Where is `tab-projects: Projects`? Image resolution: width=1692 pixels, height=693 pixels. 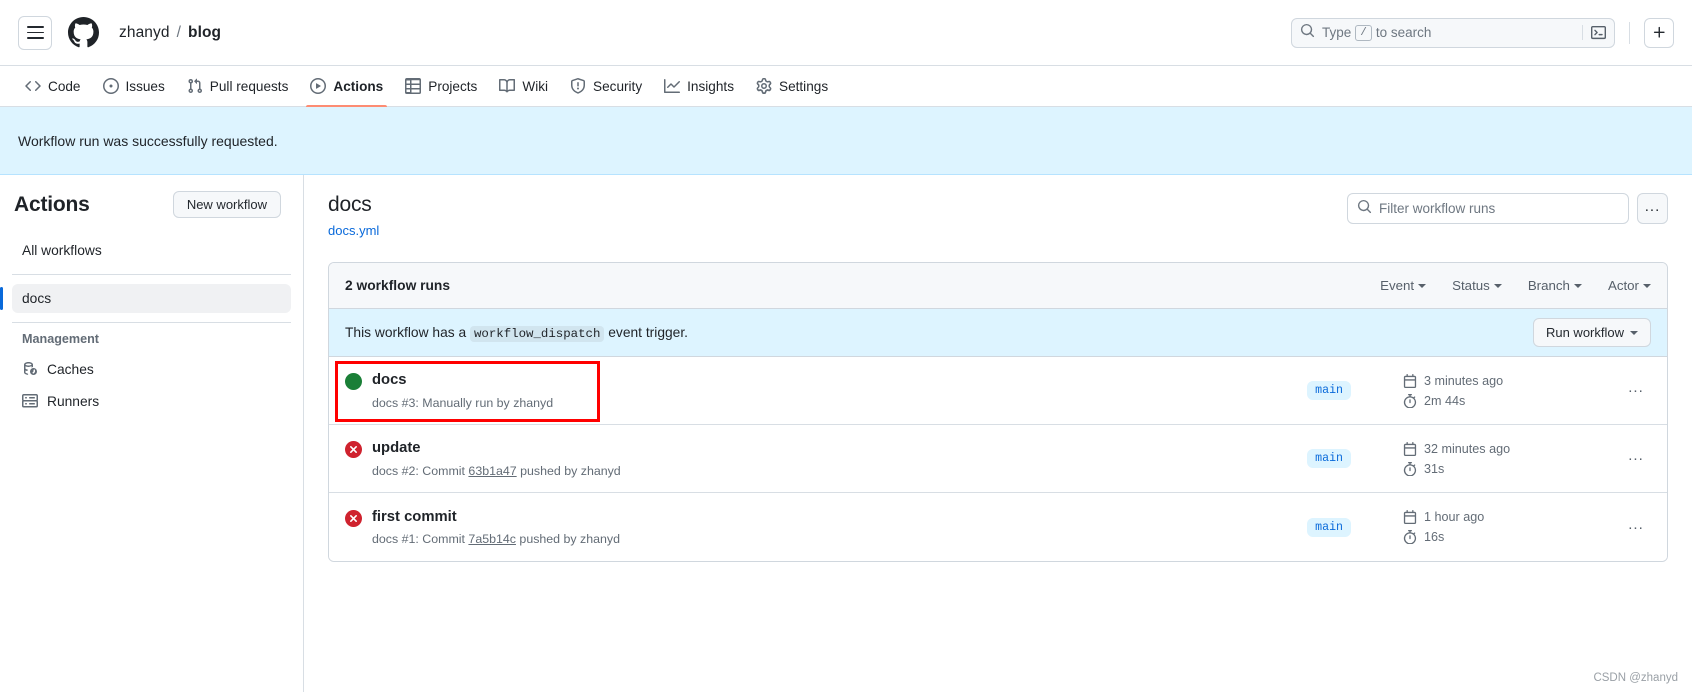 tab-projects: Projects is located at coordinates (441, 86).